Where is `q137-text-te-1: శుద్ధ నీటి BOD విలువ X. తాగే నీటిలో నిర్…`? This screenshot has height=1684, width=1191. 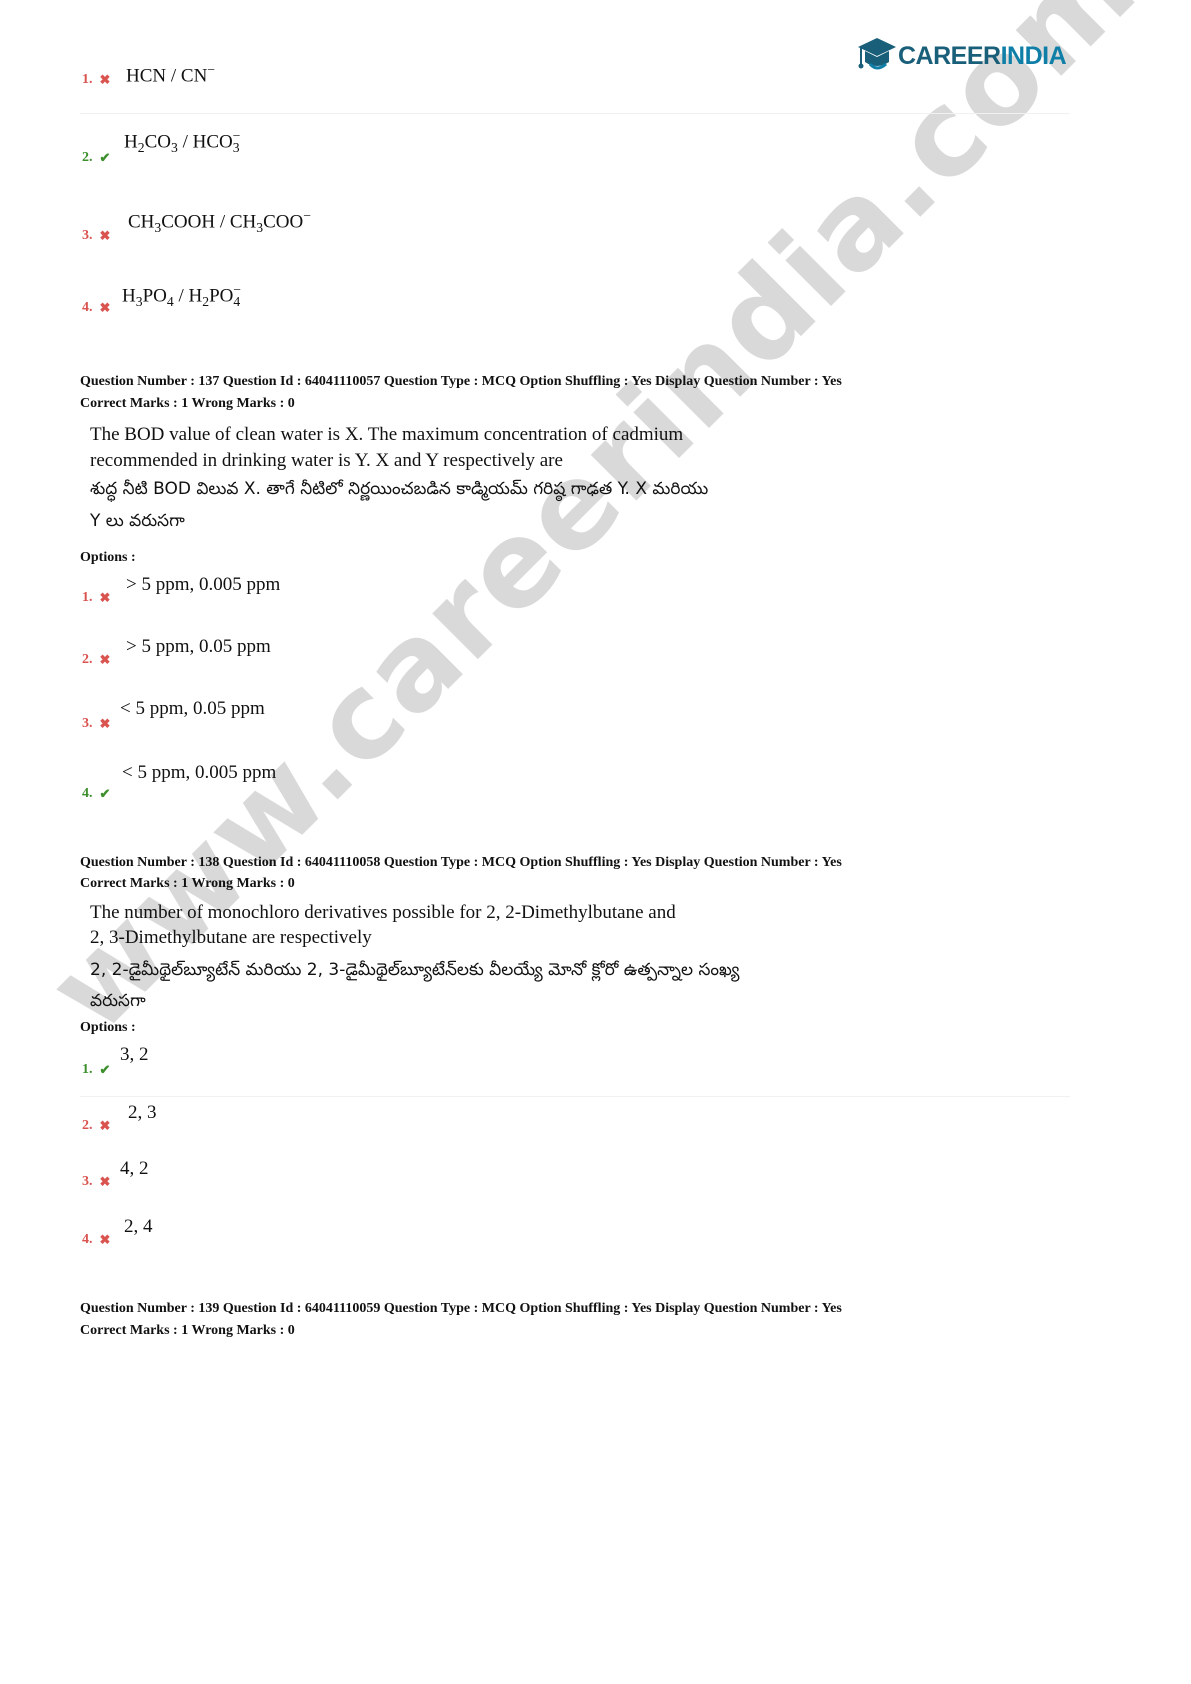
q137-text-te-1: శుద్ధ నీటి BOD విలువ X. తాగే నీటిలో నిర్… is located at coordinates (399, 489).